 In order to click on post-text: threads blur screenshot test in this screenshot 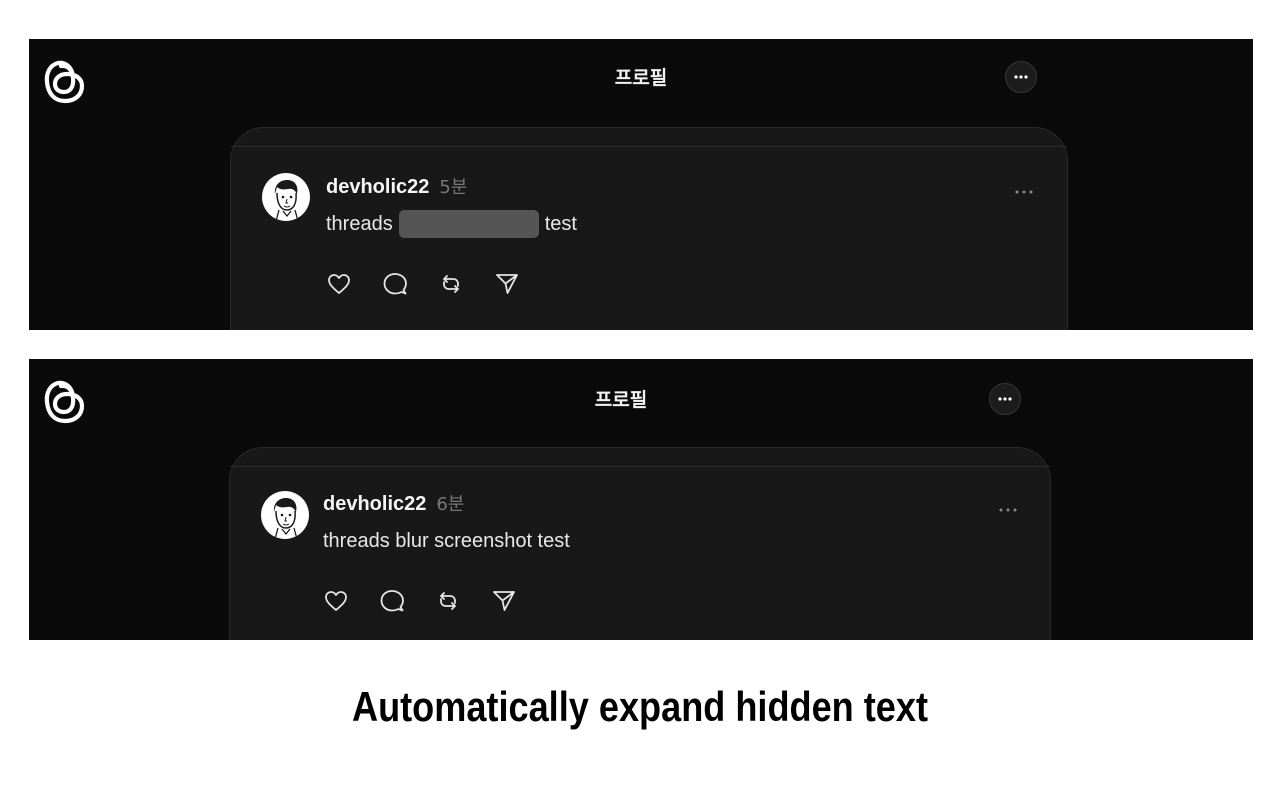, I will do `click(446, 541)`.